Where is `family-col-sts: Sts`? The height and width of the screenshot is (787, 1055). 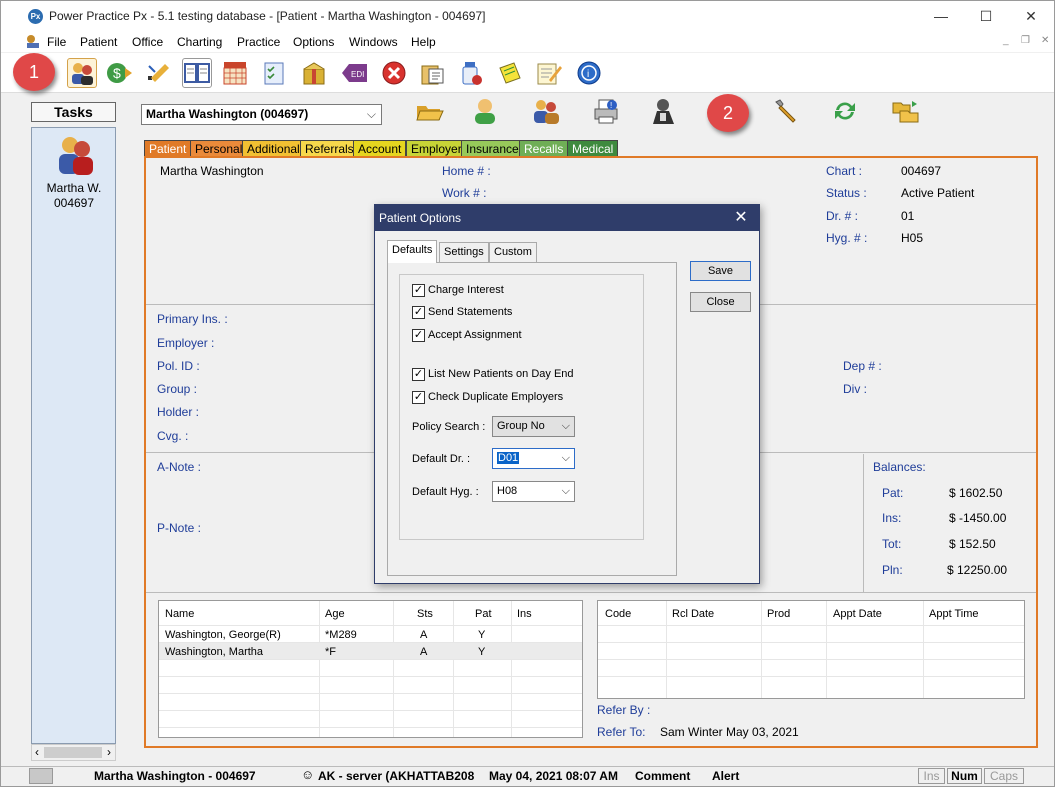
family-col-sts: Sts is located at coordinates (425, 614).